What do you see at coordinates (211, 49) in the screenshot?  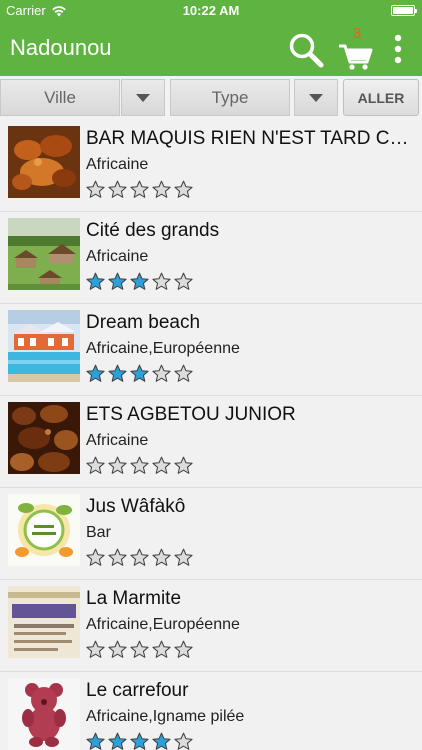 I see `app-header: Nadounou 3` at bounding box center [211, 49].